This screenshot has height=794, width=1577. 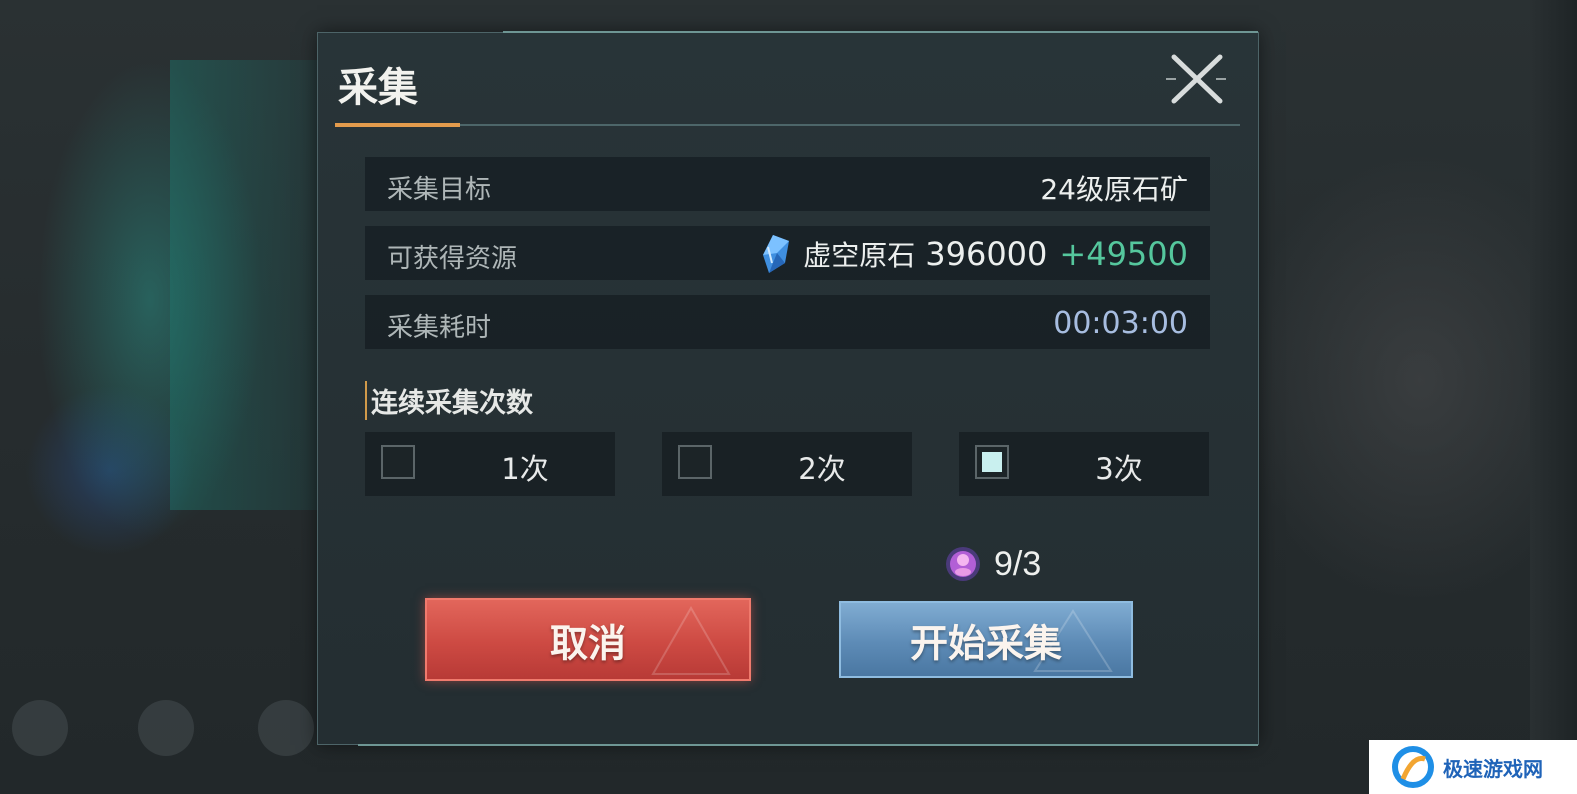 I want to click on dialog-top-border, so click(x=880, y=32).